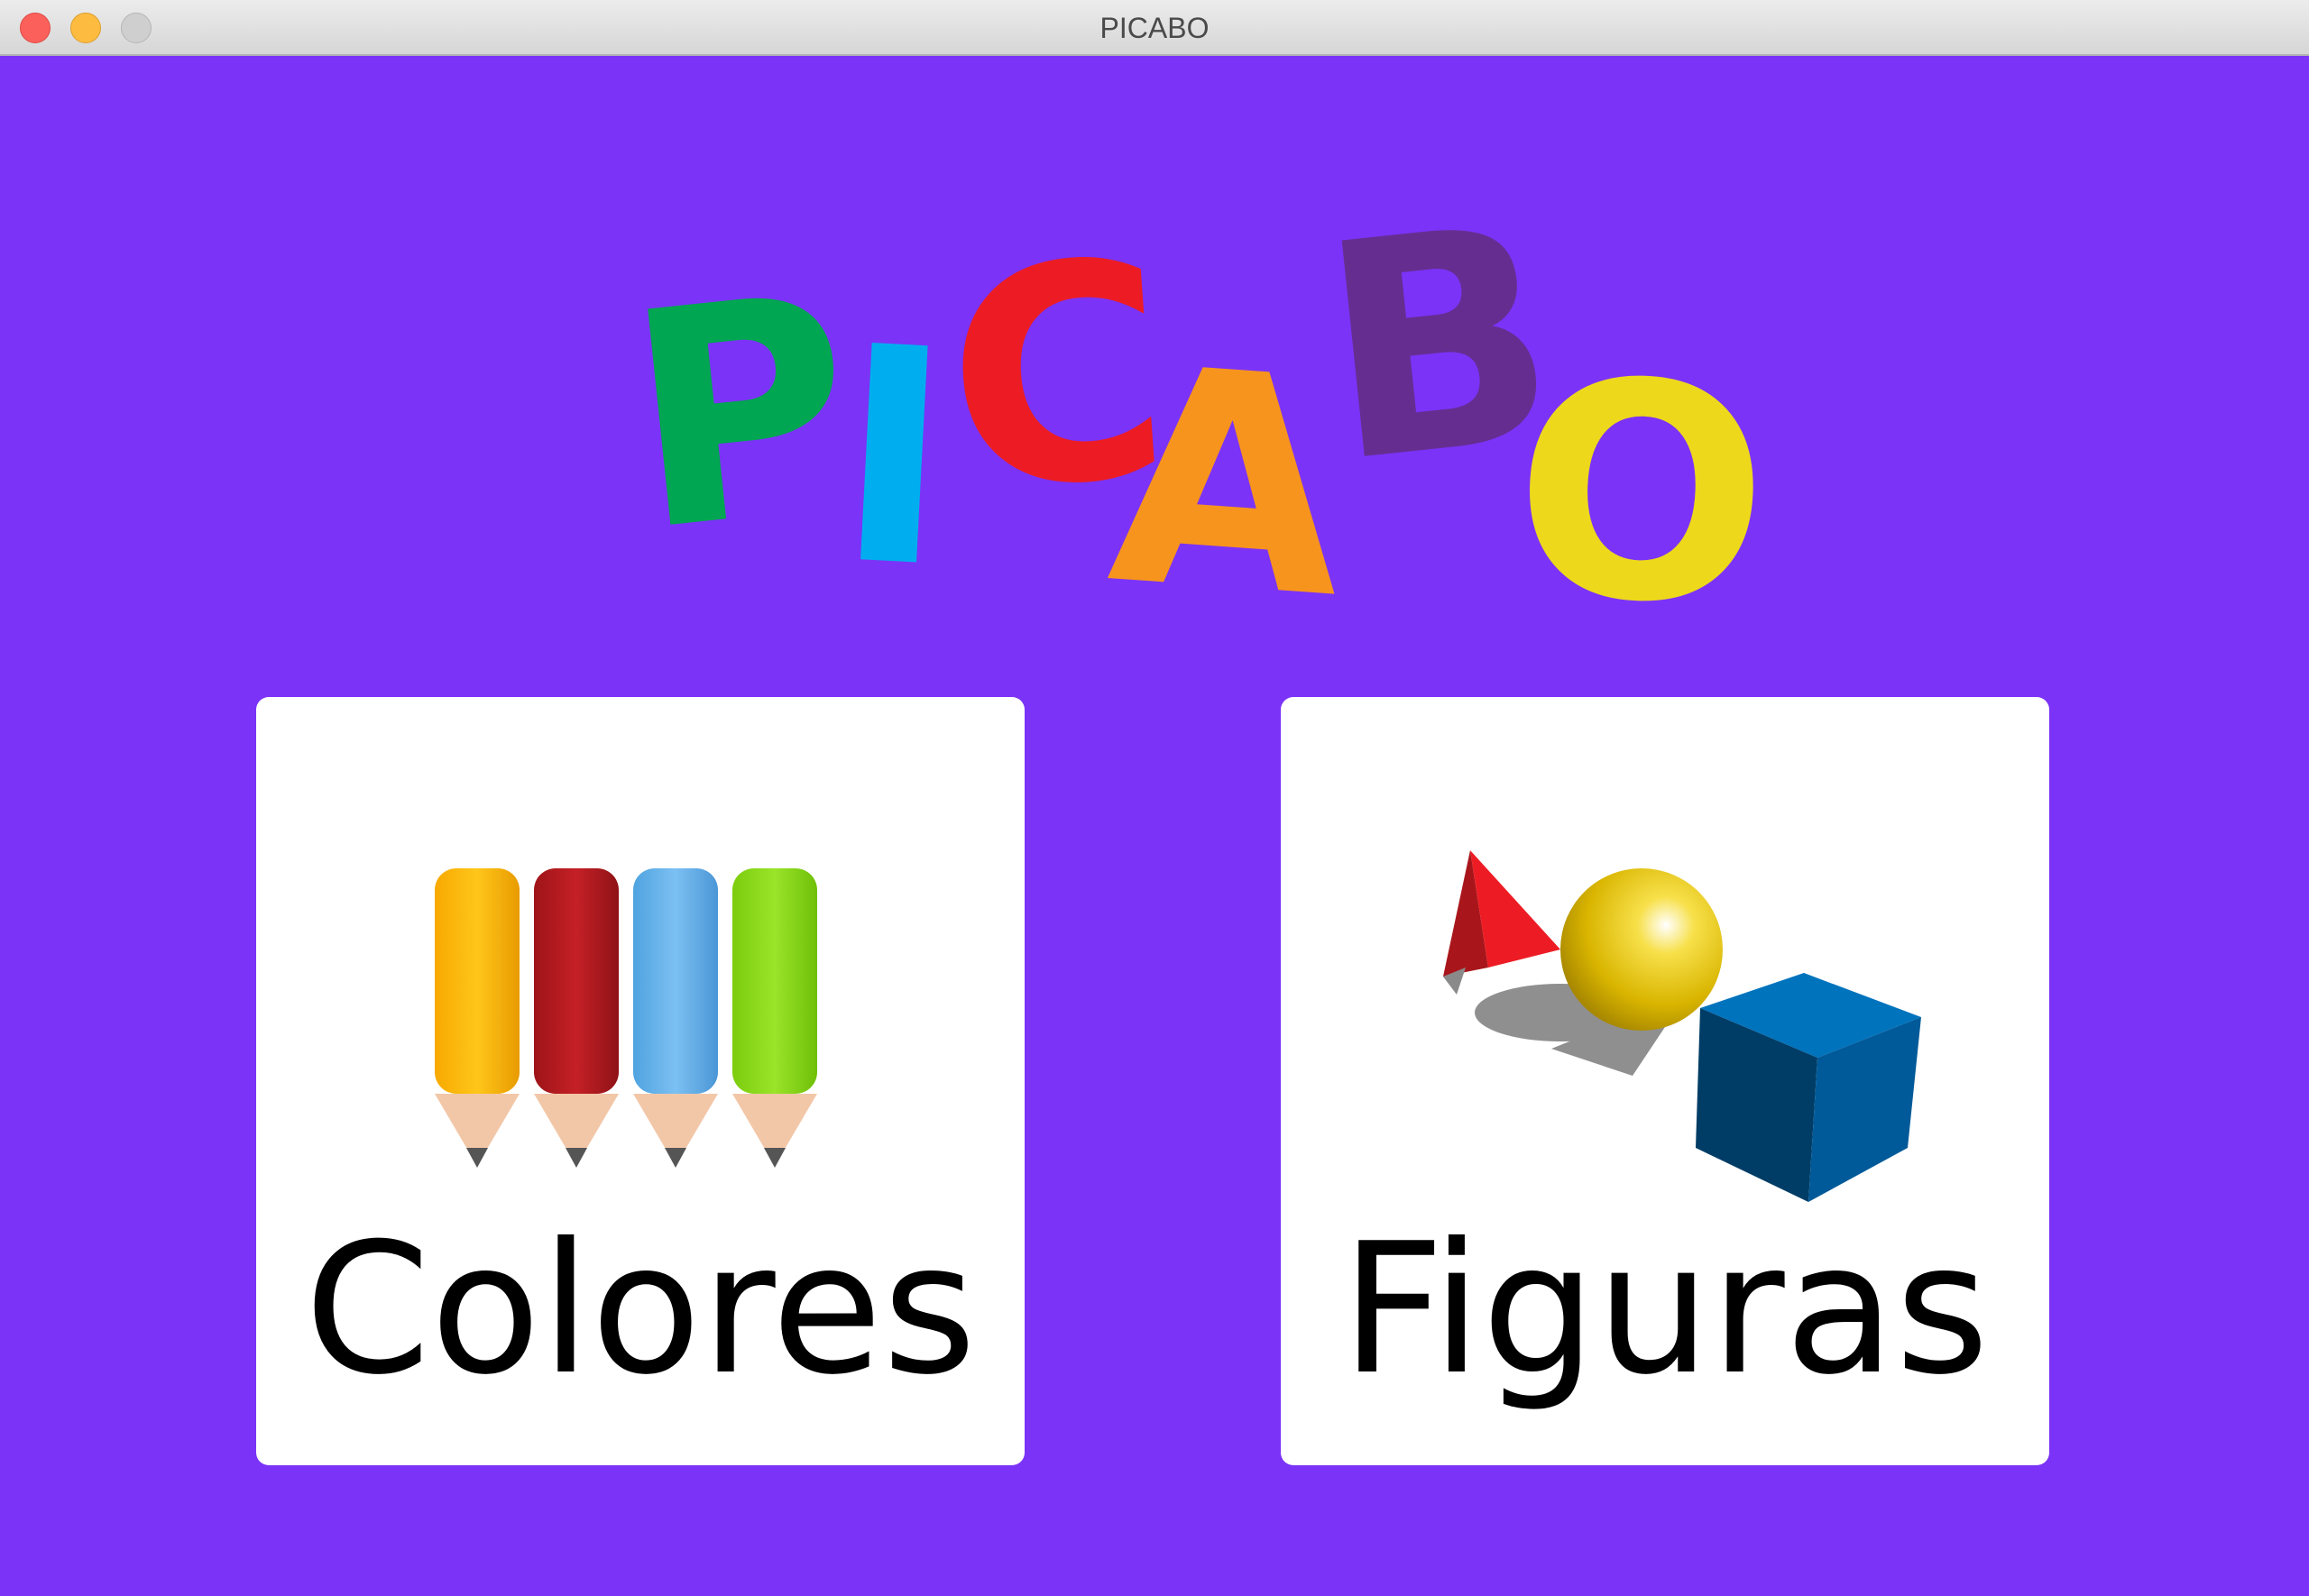 The width and height of the screenshot is (2309, 1596). What do you see at coordinates (774, 1018) in the screenshot?
I see `pencil-green` at bounding box center [774, 1018].